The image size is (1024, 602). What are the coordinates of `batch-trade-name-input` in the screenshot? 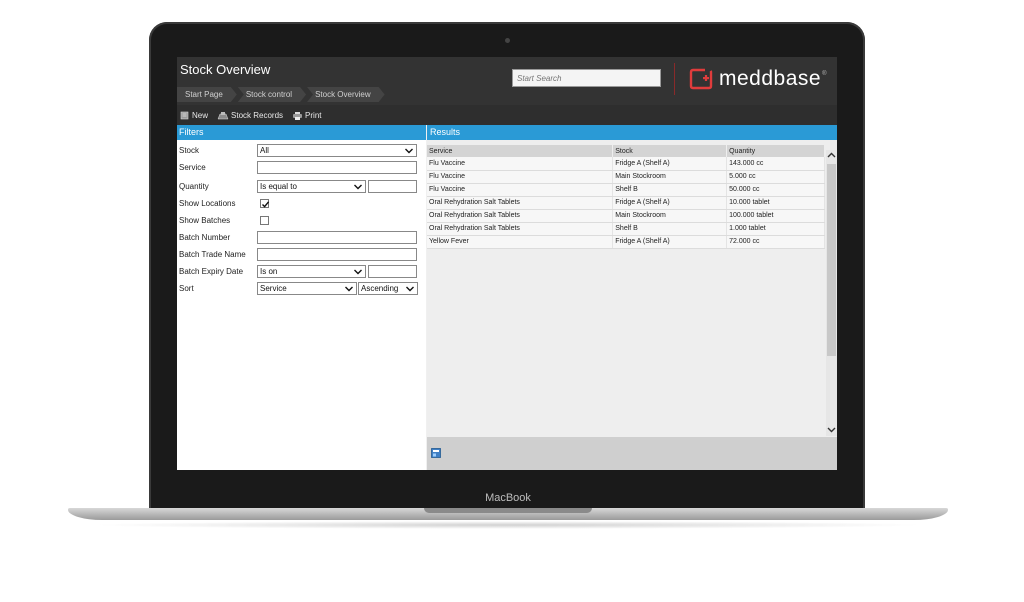 It's located at (337, 254).